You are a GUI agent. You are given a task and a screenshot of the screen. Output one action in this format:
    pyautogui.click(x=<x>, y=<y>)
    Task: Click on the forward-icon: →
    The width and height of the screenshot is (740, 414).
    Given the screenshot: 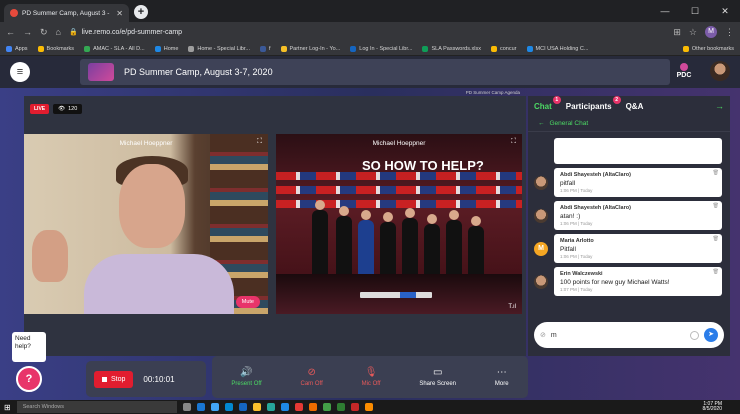 What is the action you would take?
    pyautogui.click(x=27, y=32)
    